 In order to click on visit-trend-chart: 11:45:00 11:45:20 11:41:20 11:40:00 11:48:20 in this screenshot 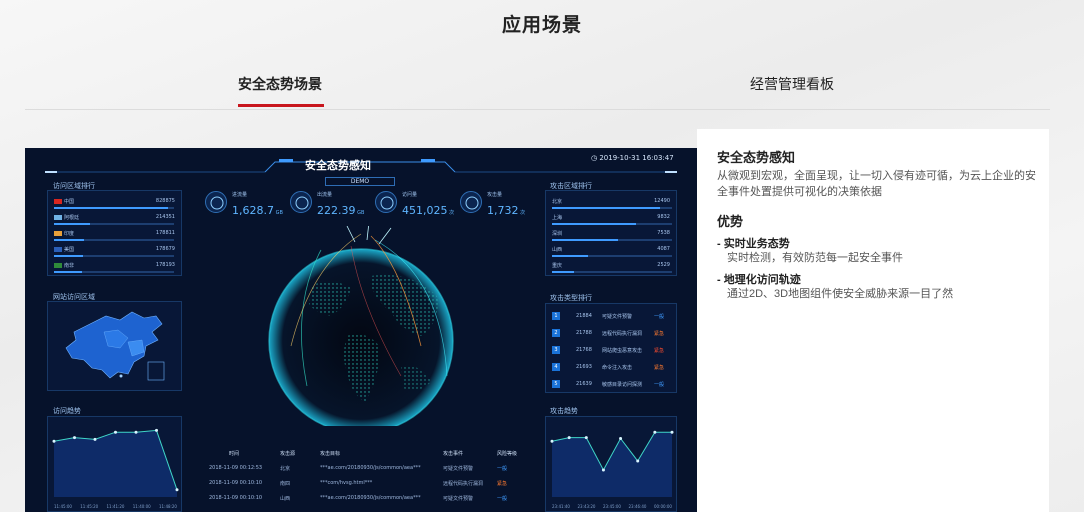, I will do `click(115, 468)`.